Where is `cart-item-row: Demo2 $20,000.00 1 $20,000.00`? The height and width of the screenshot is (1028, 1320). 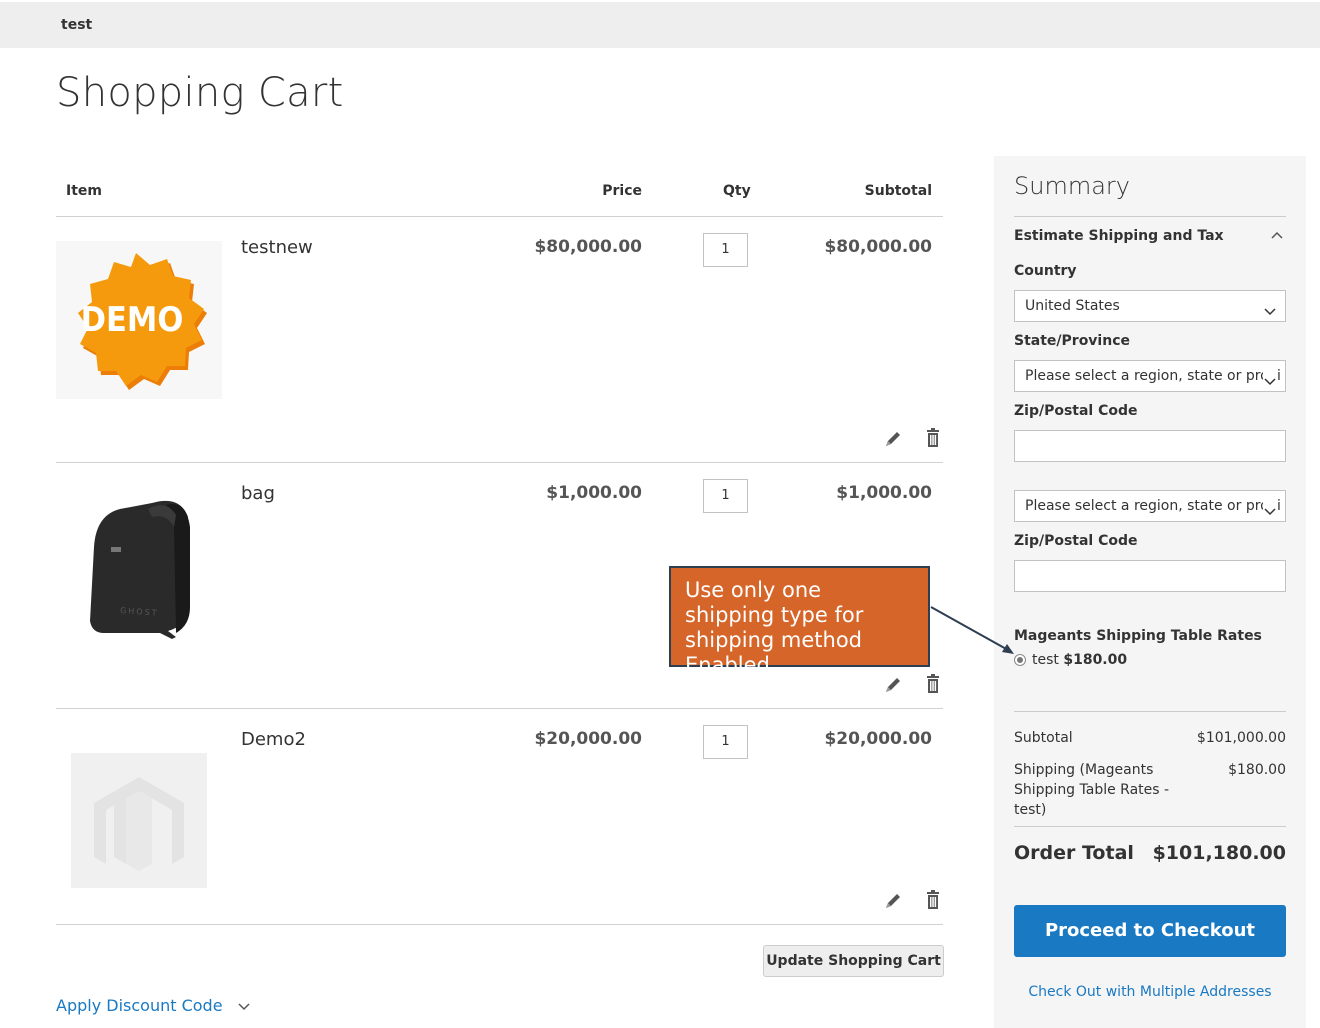
cart-item-row: Demo2 $20,000.00 1 $20,000.00 is located at coordinates (499, 817).